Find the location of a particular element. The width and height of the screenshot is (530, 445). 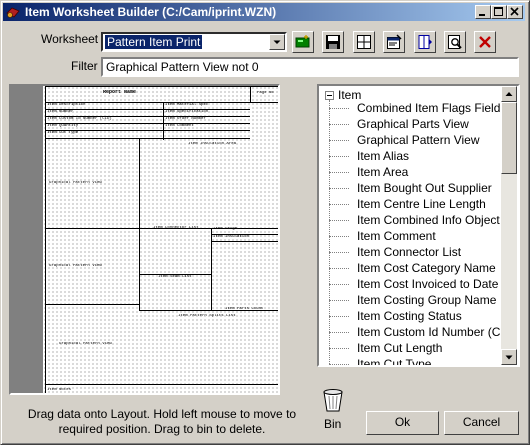

tree-item: Graphical Pattern View is located at coordinates (404, 141).